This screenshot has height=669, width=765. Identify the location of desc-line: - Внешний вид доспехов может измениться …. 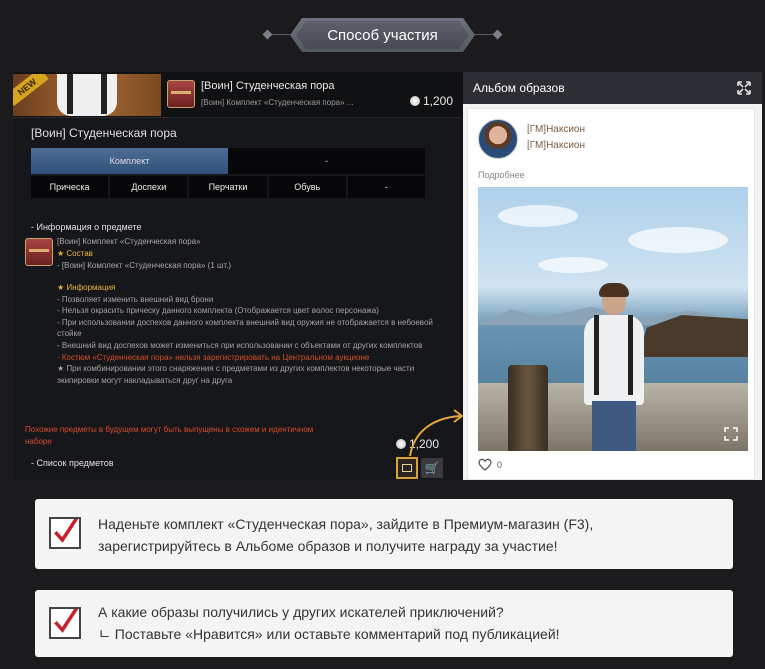
(240, 345).